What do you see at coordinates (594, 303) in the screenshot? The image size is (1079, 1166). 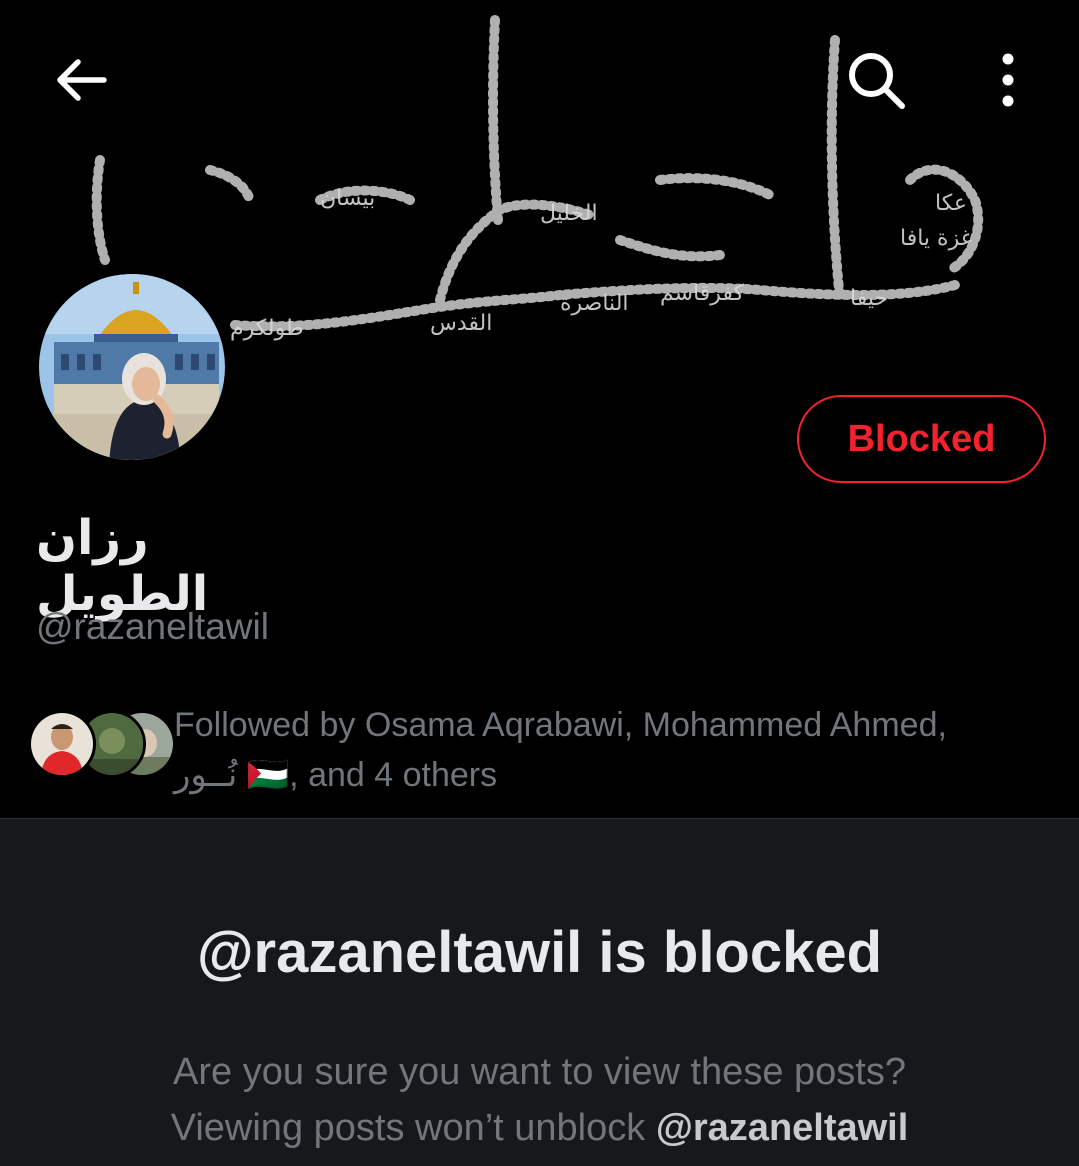 I see `svg-text: الناصرة` at bounding box center [594, 303].